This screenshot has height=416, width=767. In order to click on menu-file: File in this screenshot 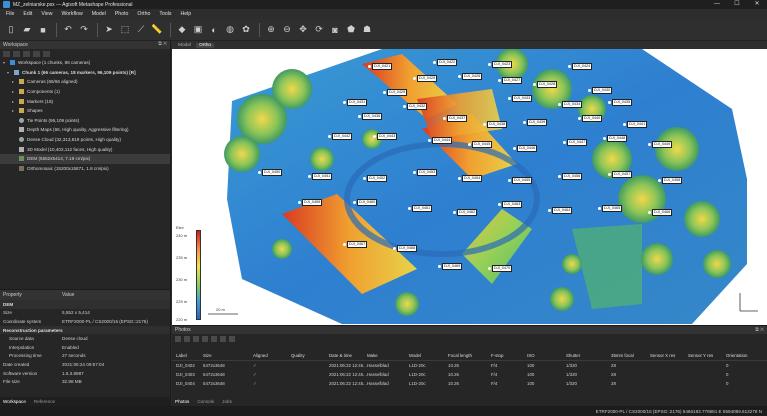, I will do `click(10, 14)`.